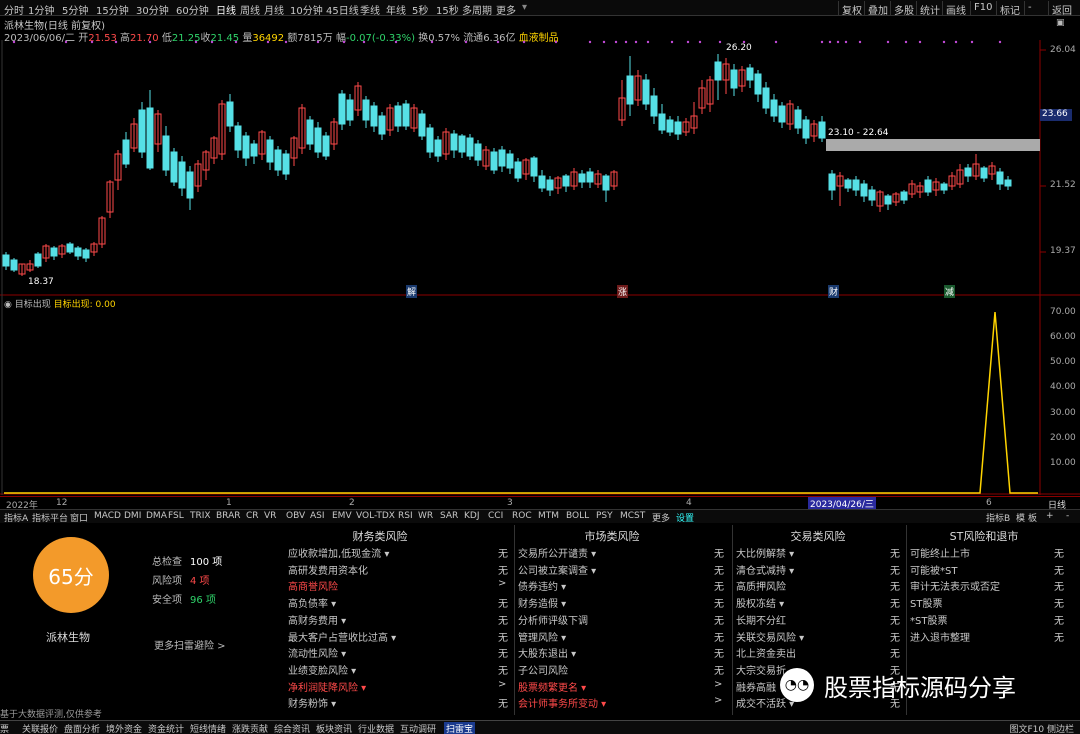 The width and height of the screenshot is (1080, 734). Describe the element at coordinates (250, 728) in the screenshot. I see `bottom-tab: 涨跌贡献` at that location.